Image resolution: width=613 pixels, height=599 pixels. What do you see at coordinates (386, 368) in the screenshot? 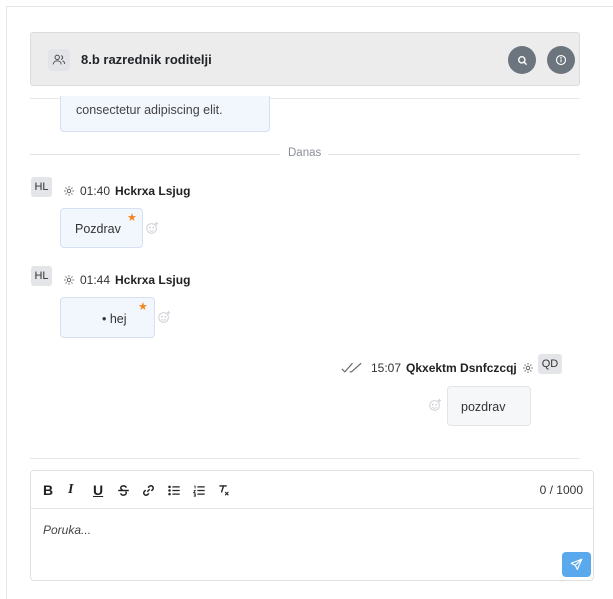
I see `message-time: 15:07` at bounding box center [386, 368].